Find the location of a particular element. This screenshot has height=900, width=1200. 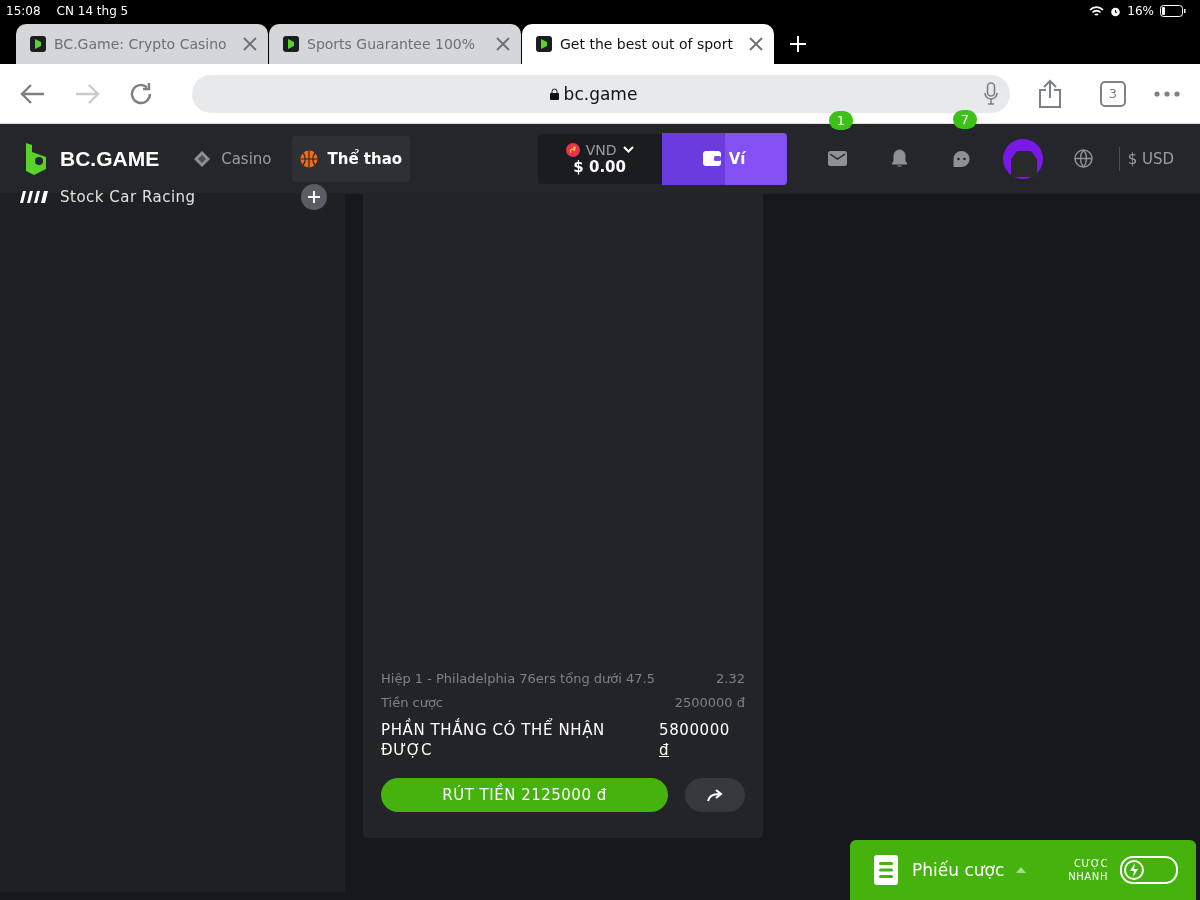

caret-up-icon is located at coordinates (1021, 870).